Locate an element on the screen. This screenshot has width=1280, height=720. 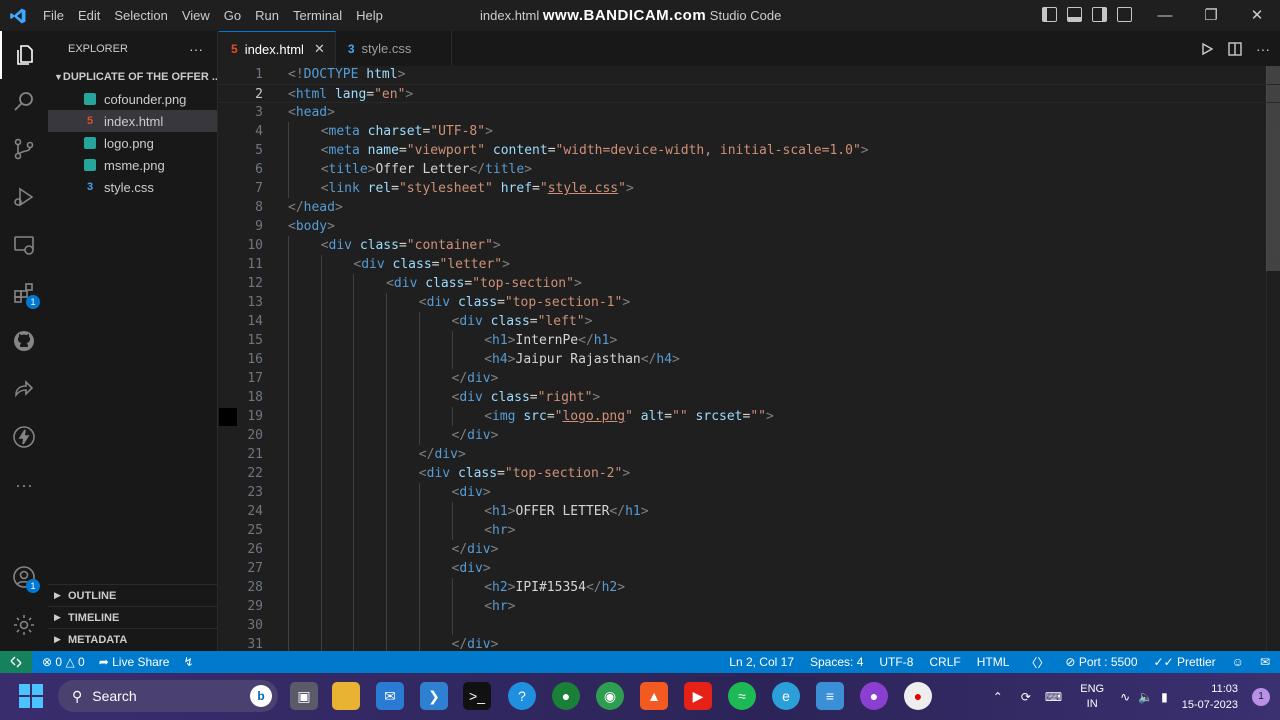
clock: 11:03 15-07-2023 is located at coordinates (1210, 697).